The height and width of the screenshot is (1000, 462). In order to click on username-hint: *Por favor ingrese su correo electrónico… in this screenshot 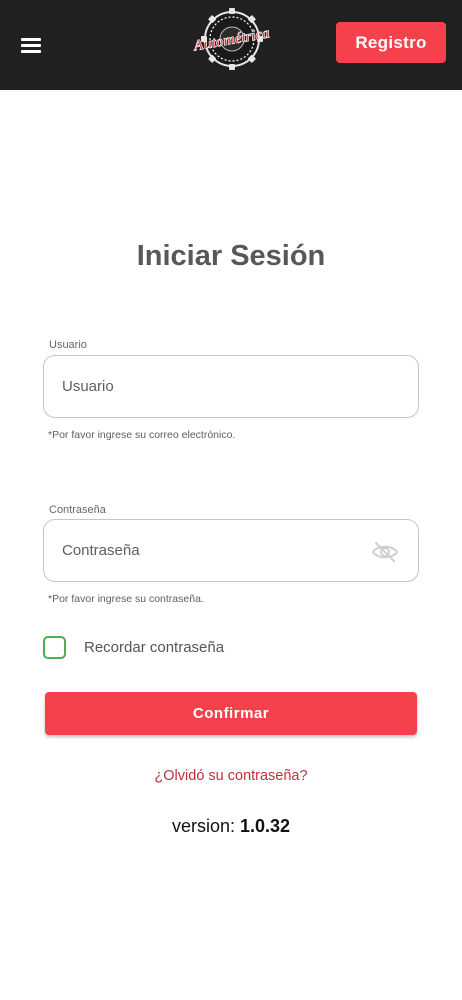, I will do `click(142, 435)`.